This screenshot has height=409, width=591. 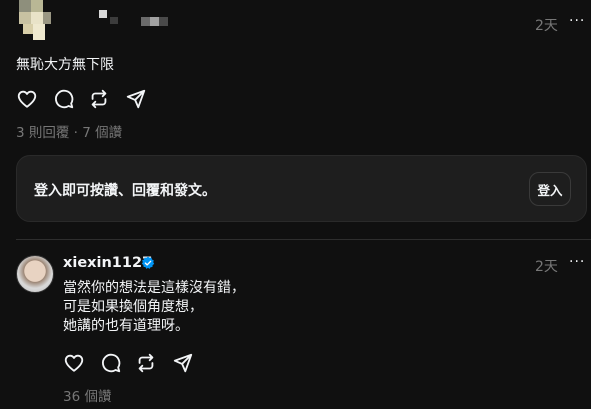 What do you see at coordinates (125, 191) in the screenshot?
I see `login-prompt-text: 登入即可按讚、回覆和發文。` at bounding box center [125, 191].